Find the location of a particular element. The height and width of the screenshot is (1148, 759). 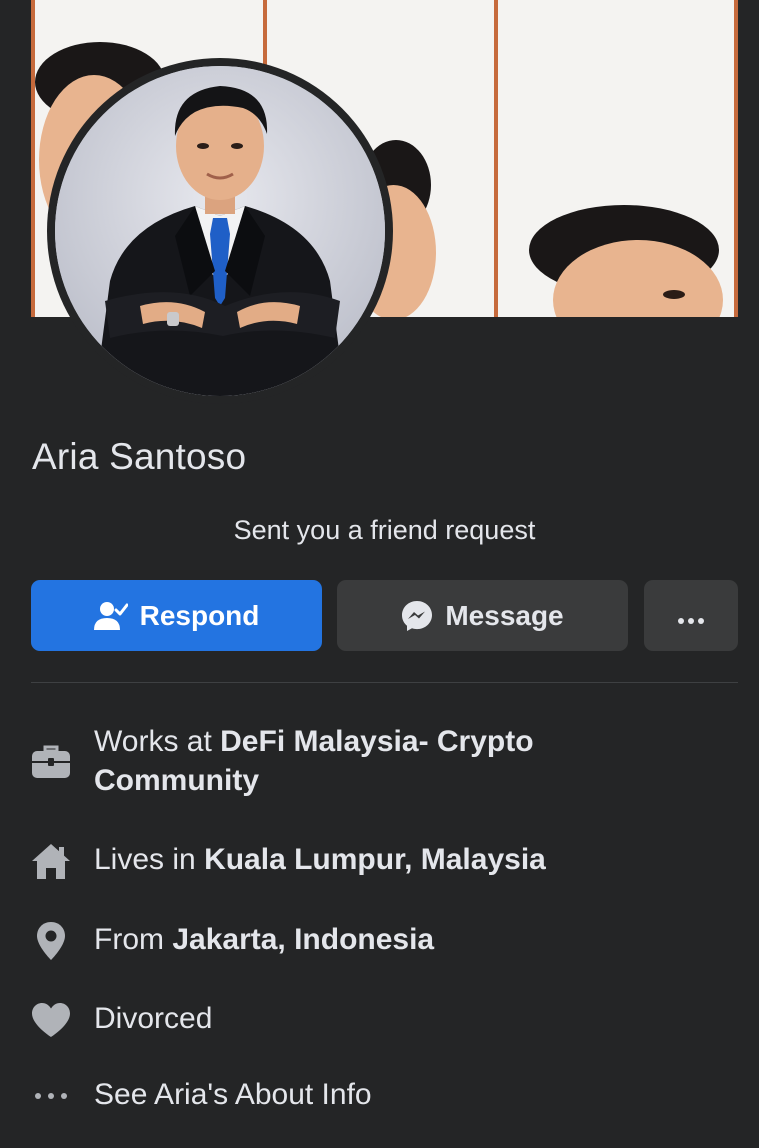

cover-figure-eye is located at coordinates (674, 294).